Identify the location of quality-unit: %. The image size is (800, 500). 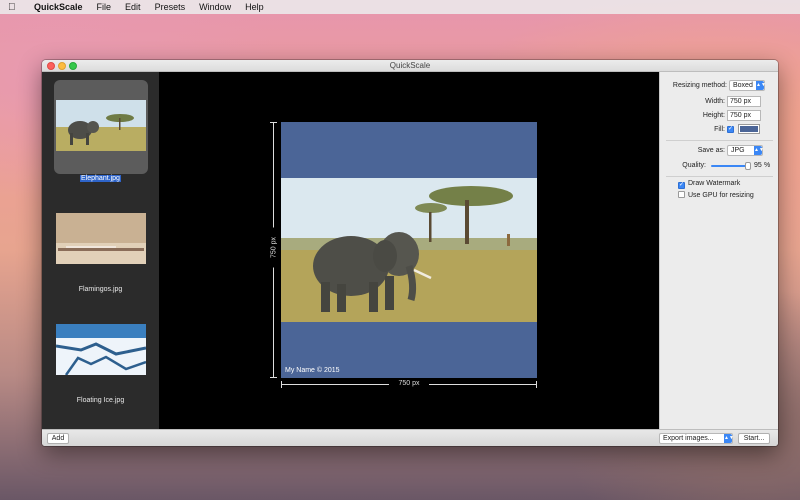
(767, 165).